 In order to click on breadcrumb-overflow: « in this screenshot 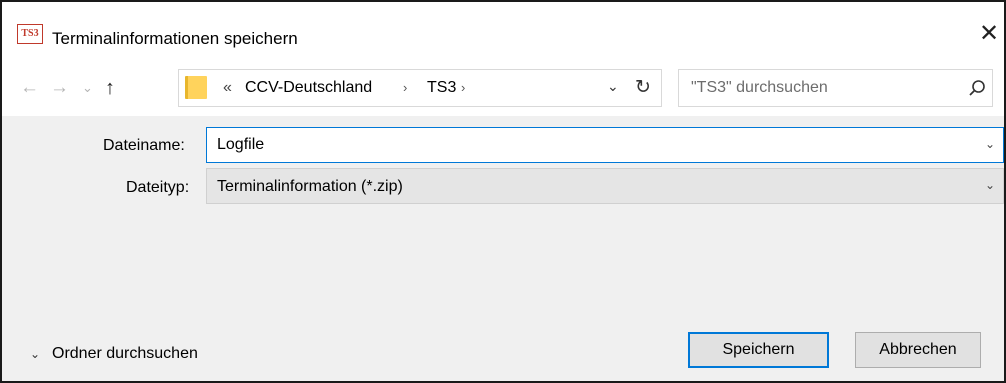, I will do `click(227, 88)`.